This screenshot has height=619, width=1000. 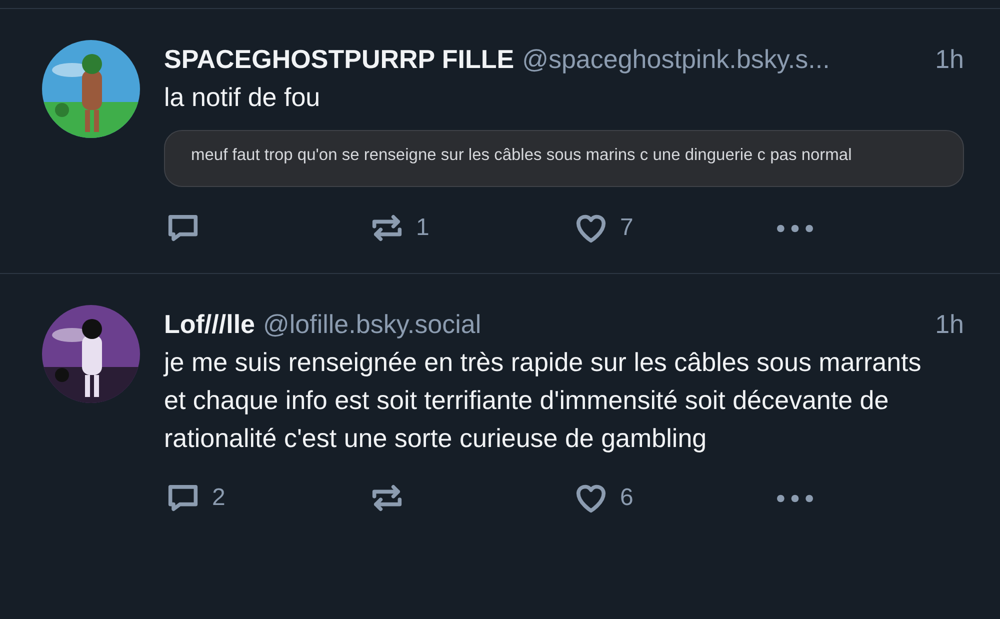 I want to click on reply-button: 2, so click(x=266, y=498).